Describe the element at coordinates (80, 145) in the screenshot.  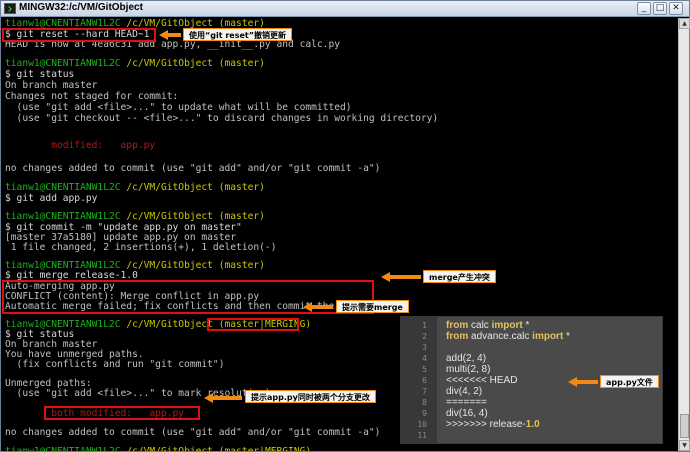
I see `modified-file-line: modified: app.py` at that location.